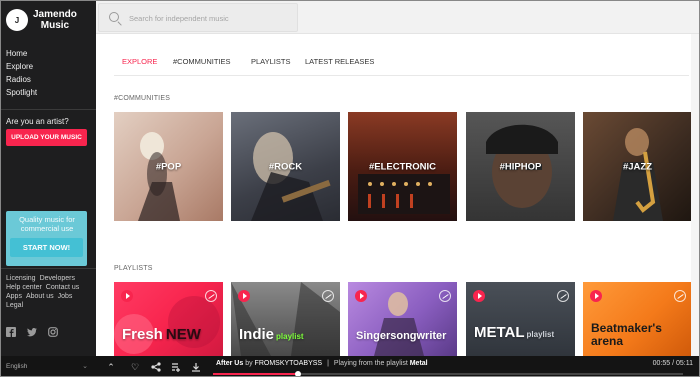 The height and width of the screenshot is (377, 700). Describe the element at coordinates (419, 363) in the screenshot. I see `source-playlist: Metal` at that location.